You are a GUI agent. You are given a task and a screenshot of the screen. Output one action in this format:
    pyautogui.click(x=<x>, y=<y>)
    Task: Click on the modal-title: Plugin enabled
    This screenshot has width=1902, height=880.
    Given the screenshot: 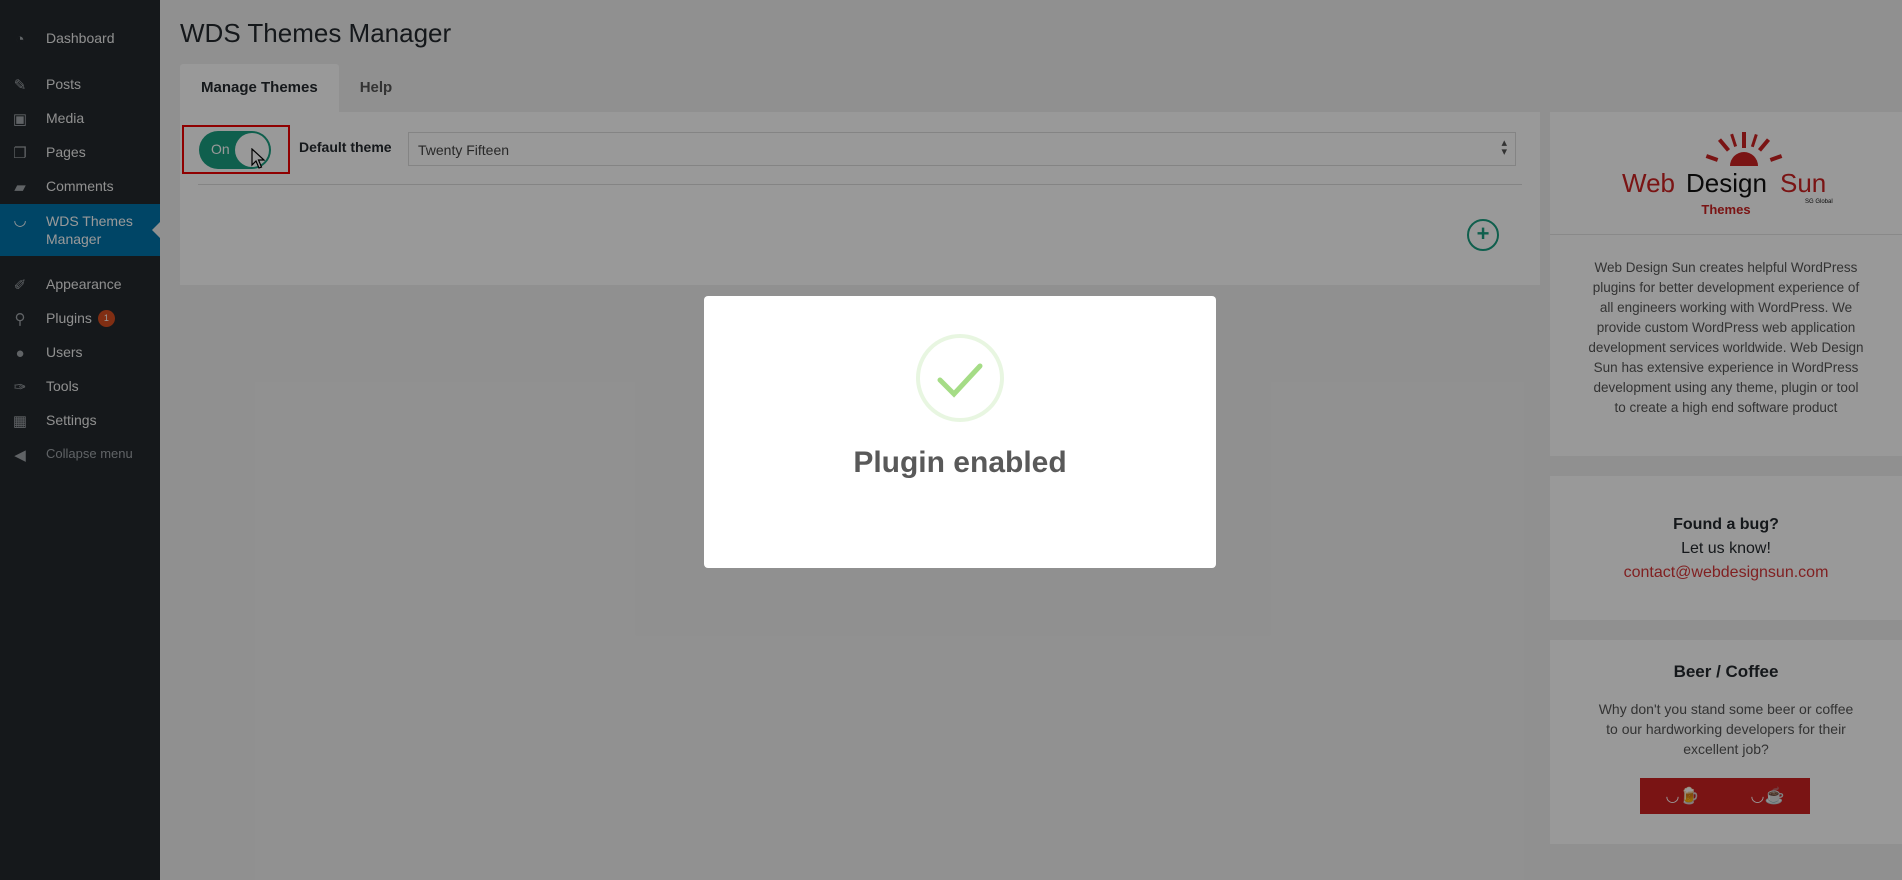 What is the action you would take?
    pyautogui.click(x=960, y=462)
    